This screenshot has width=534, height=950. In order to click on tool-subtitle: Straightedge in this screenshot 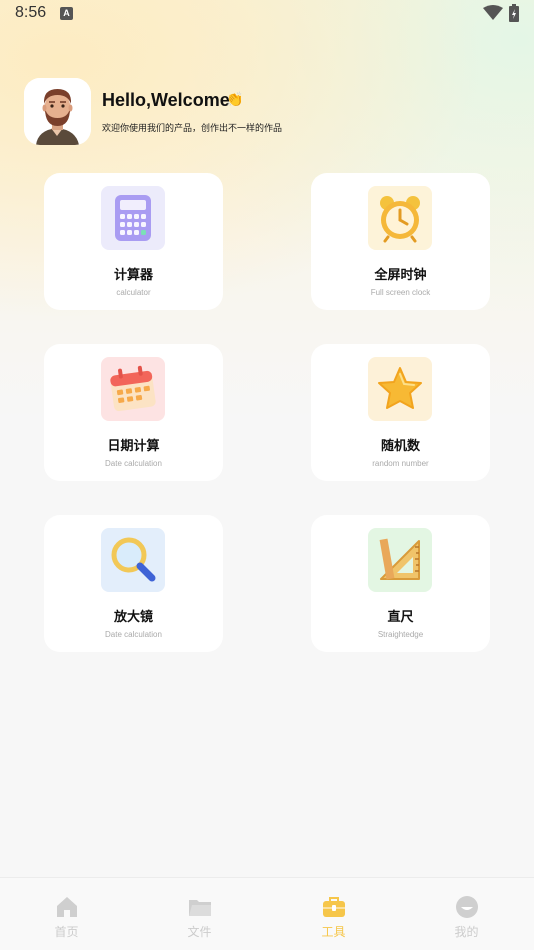, I will do `click(400, 634)`.